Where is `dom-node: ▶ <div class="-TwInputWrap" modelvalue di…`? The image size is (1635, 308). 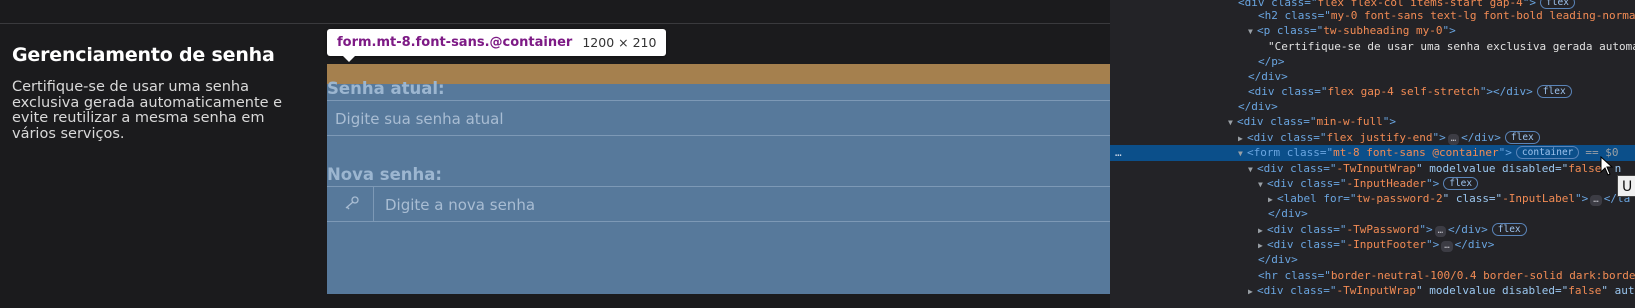 dom-node: ▶ <div class="-TwInputWrap" modelvalue di… is located at coordinates (1372, 291).